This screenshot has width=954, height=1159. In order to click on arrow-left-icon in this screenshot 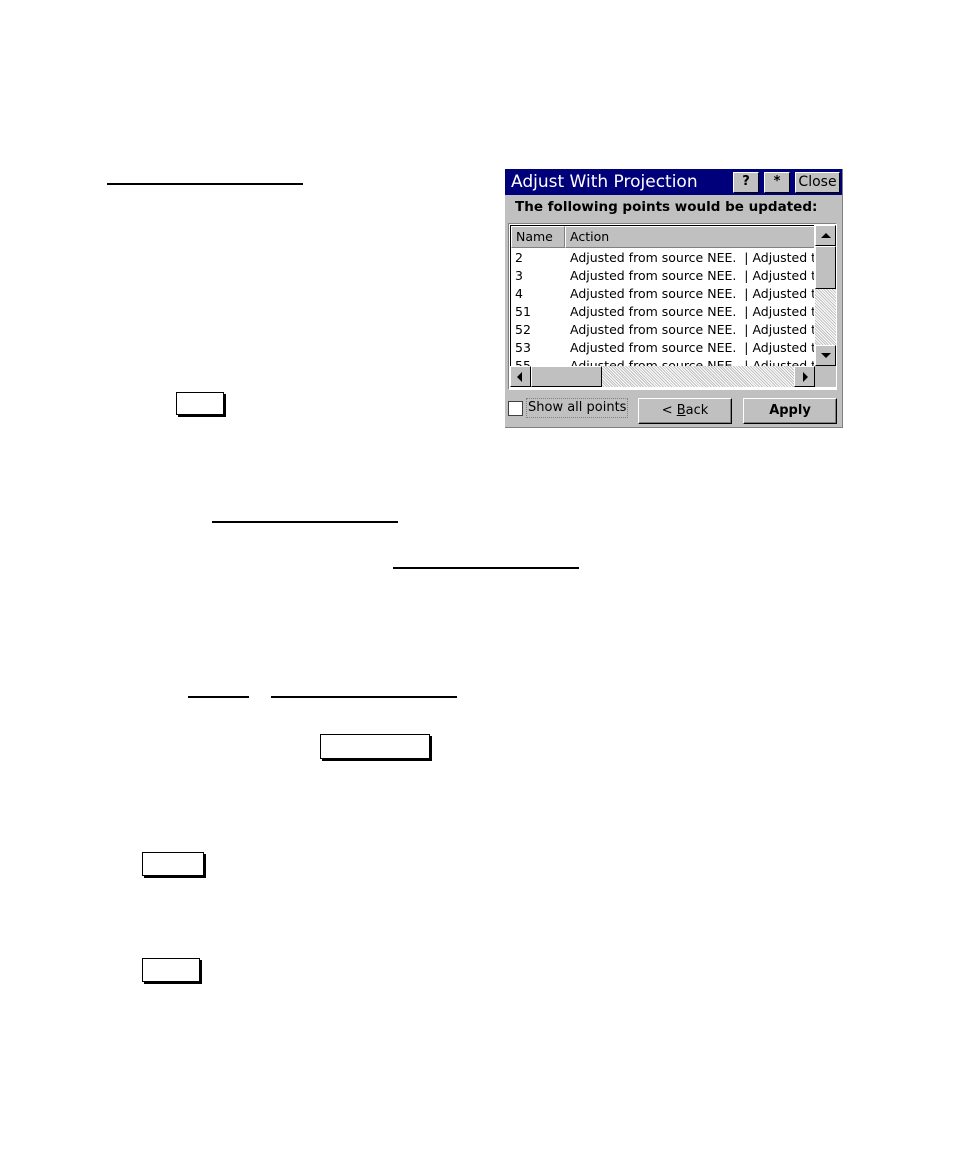, I will do `click(519, 377)`.